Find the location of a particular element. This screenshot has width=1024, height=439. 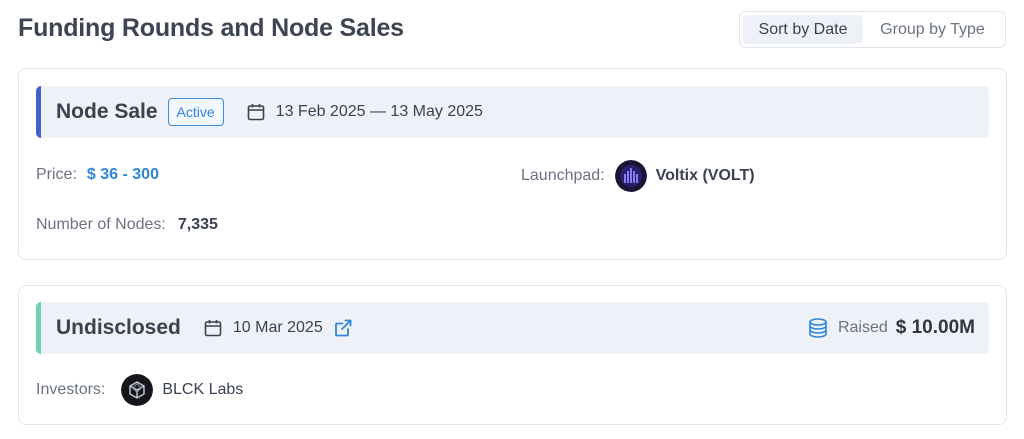

external-link-icon is located at coordinates (343, 328).